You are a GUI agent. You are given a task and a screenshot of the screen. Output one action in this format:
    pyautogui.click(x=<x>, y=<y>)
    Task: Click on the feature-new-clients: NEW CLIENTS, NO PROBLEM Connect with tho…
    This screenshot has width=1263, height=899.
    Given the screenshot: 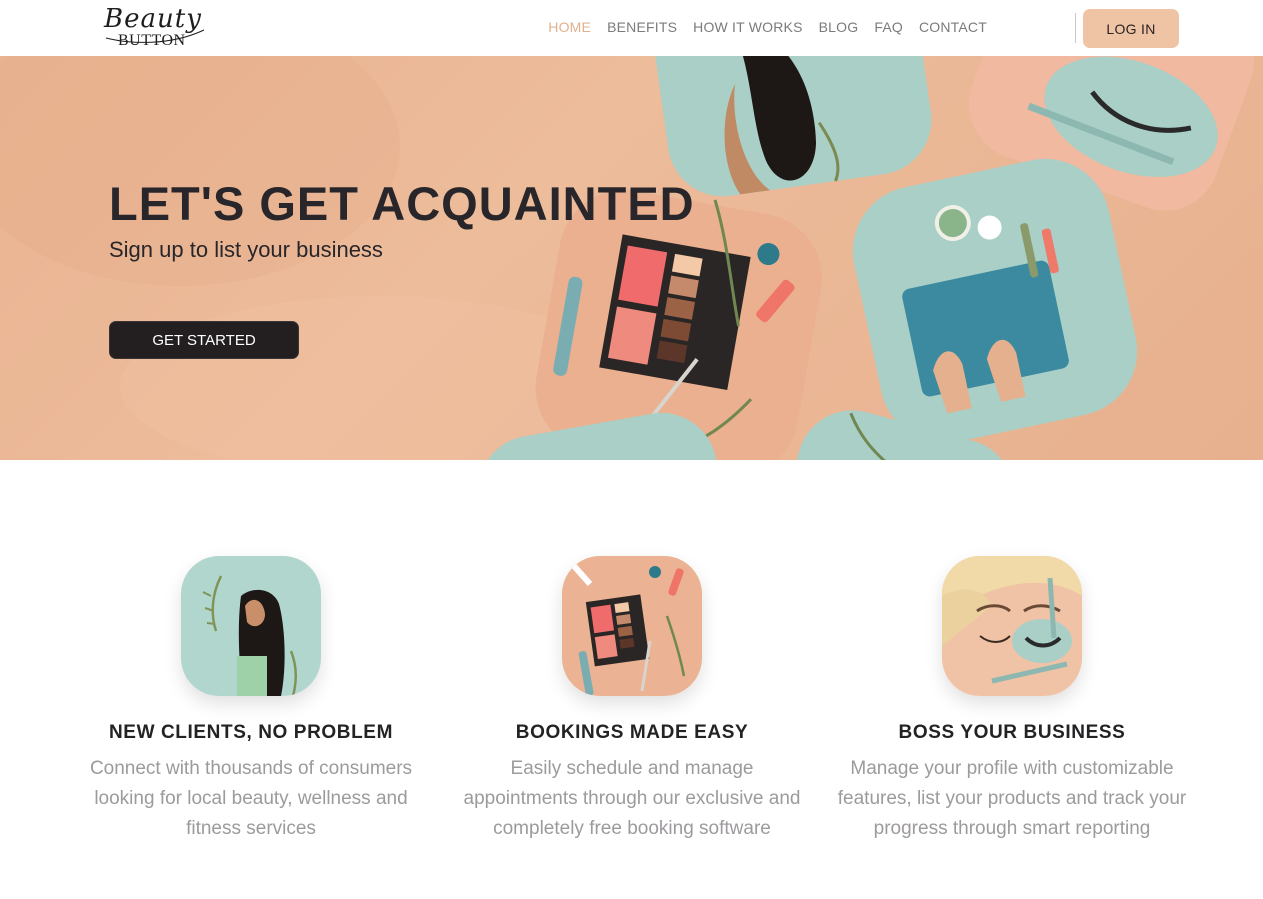 What is the action you would take?
    pyautogui.click(x=251, y=700)
    